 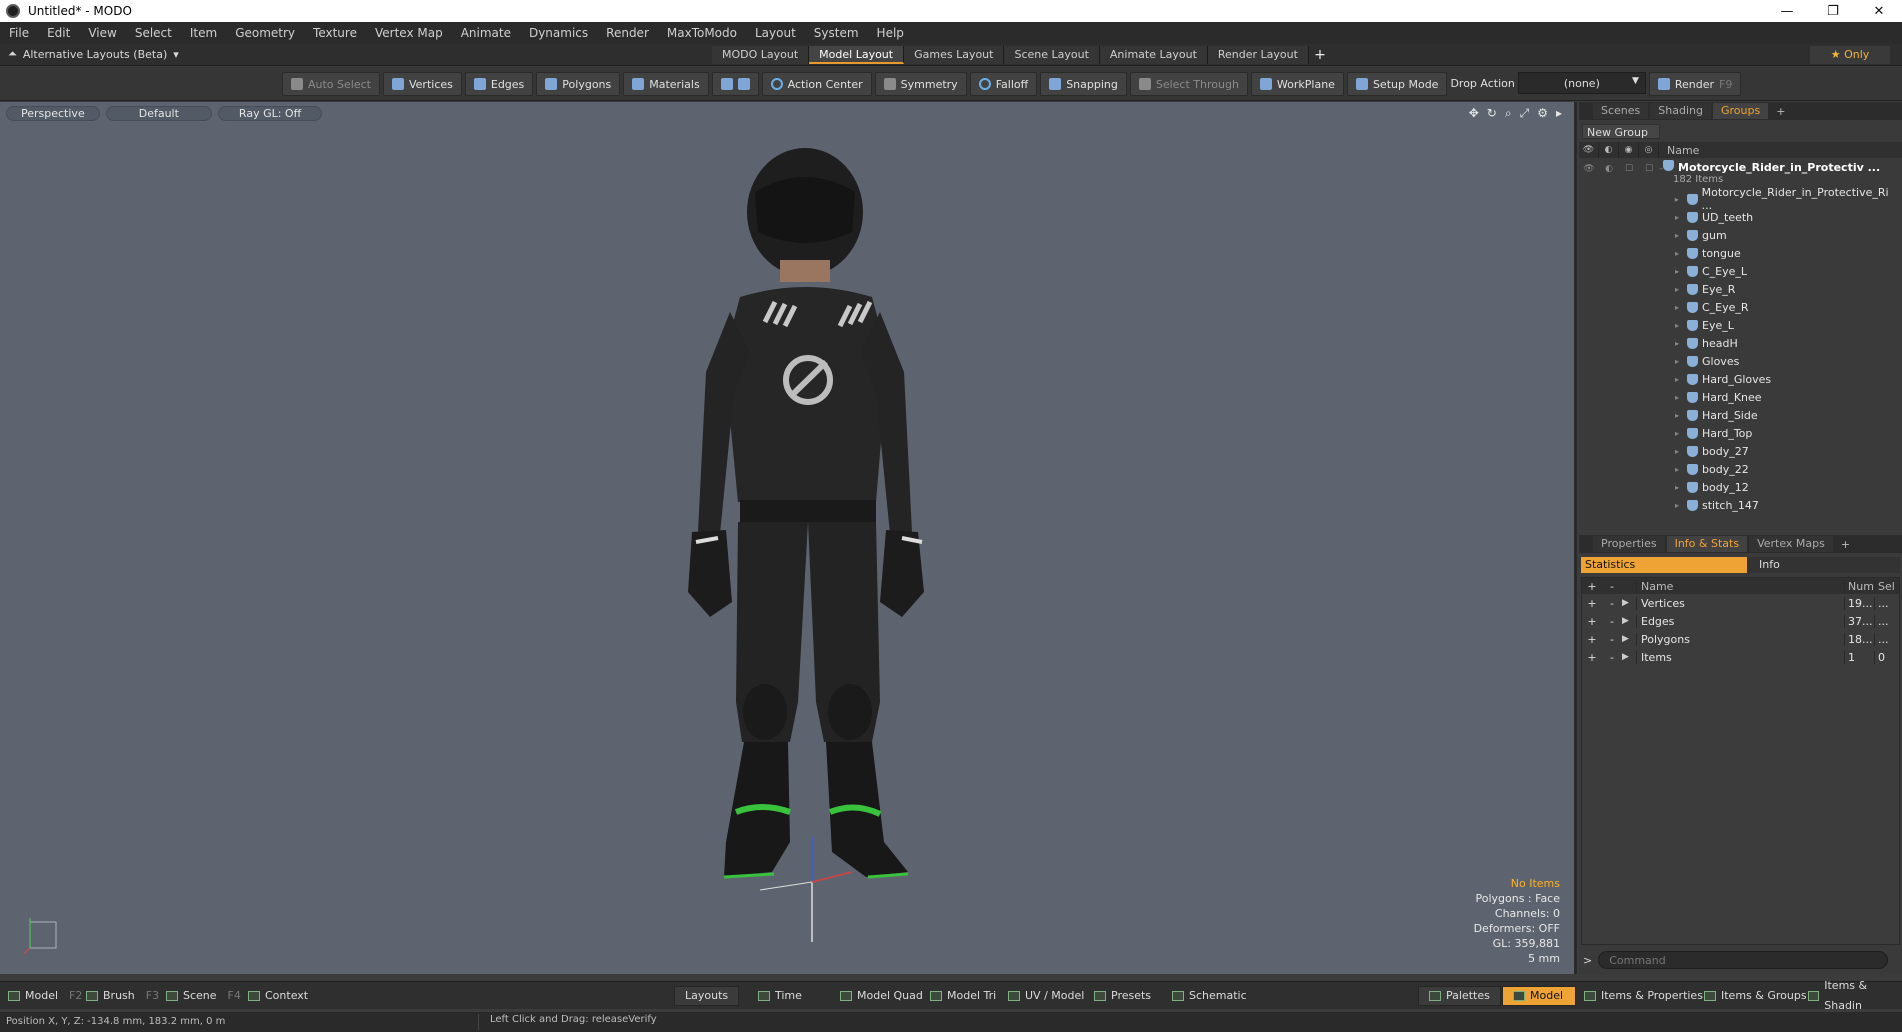 What do you see at coordinates (1621, 131) in the screenshot?
I see `new-group-button: New Group` at bounding box center [1621, 131].